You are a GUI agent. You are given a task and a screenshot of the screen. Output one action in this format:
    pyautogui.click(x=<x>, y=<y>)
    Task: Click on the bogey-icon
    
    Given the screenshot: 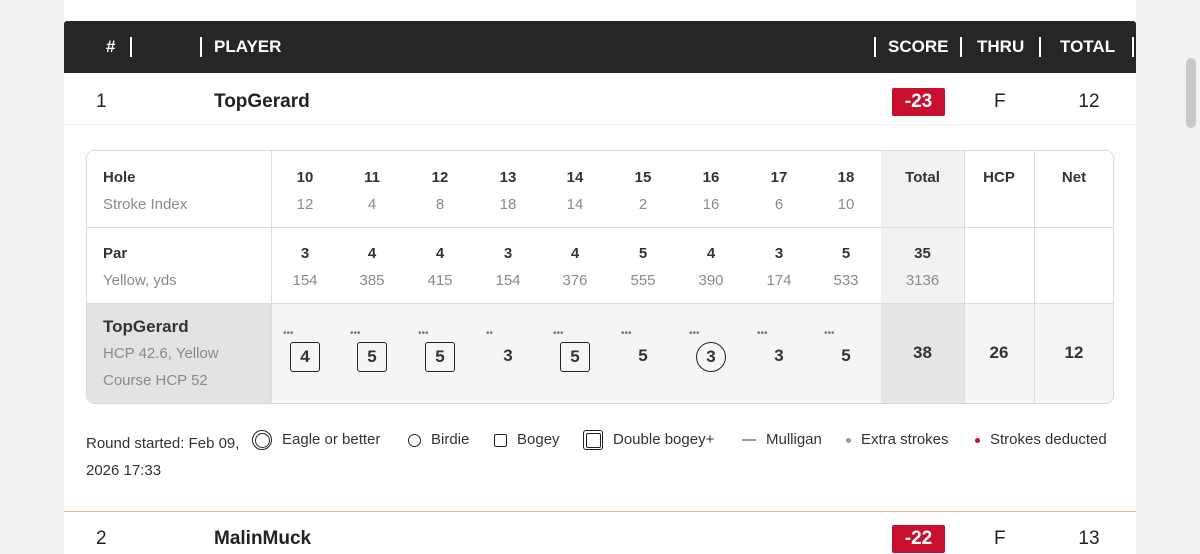 What is the action you would take?
    pyautogui.click(x=500, y=440)
    